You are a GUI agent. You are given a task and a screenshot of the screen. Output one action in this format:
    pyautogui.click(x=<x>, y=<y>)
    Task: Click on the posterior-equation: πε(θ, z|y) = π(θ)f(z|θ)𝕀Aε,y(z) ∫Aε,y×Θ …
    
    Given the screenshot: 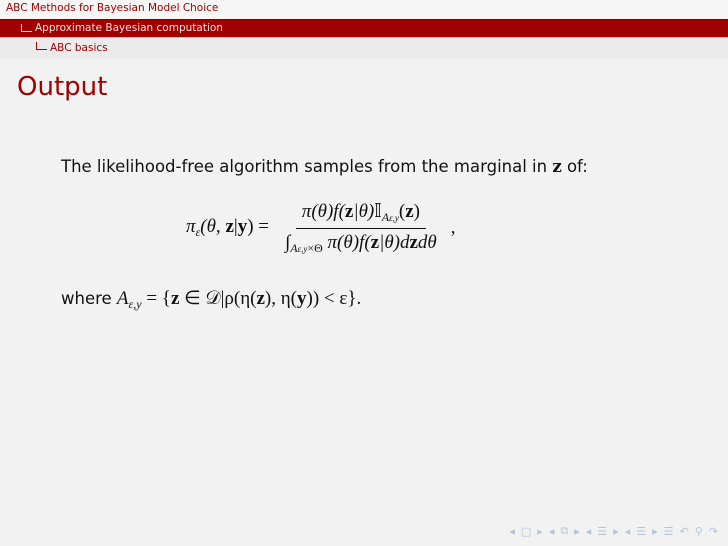 What is the action you would take?
    pyautogui.click(x=321, y=228)
    